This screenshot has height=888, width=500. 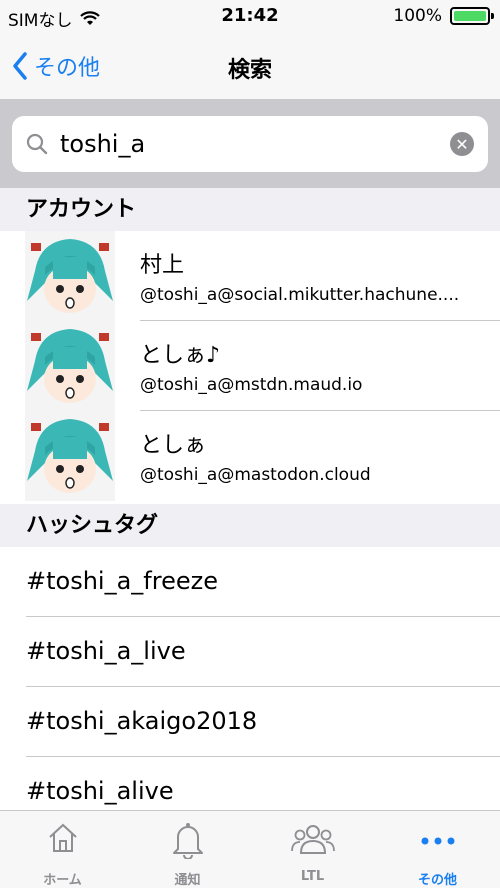 What do you see at coordinates (417, 16) in the screenshot?
I see `battery-percent: 100%` at bounding box center [417, 16].